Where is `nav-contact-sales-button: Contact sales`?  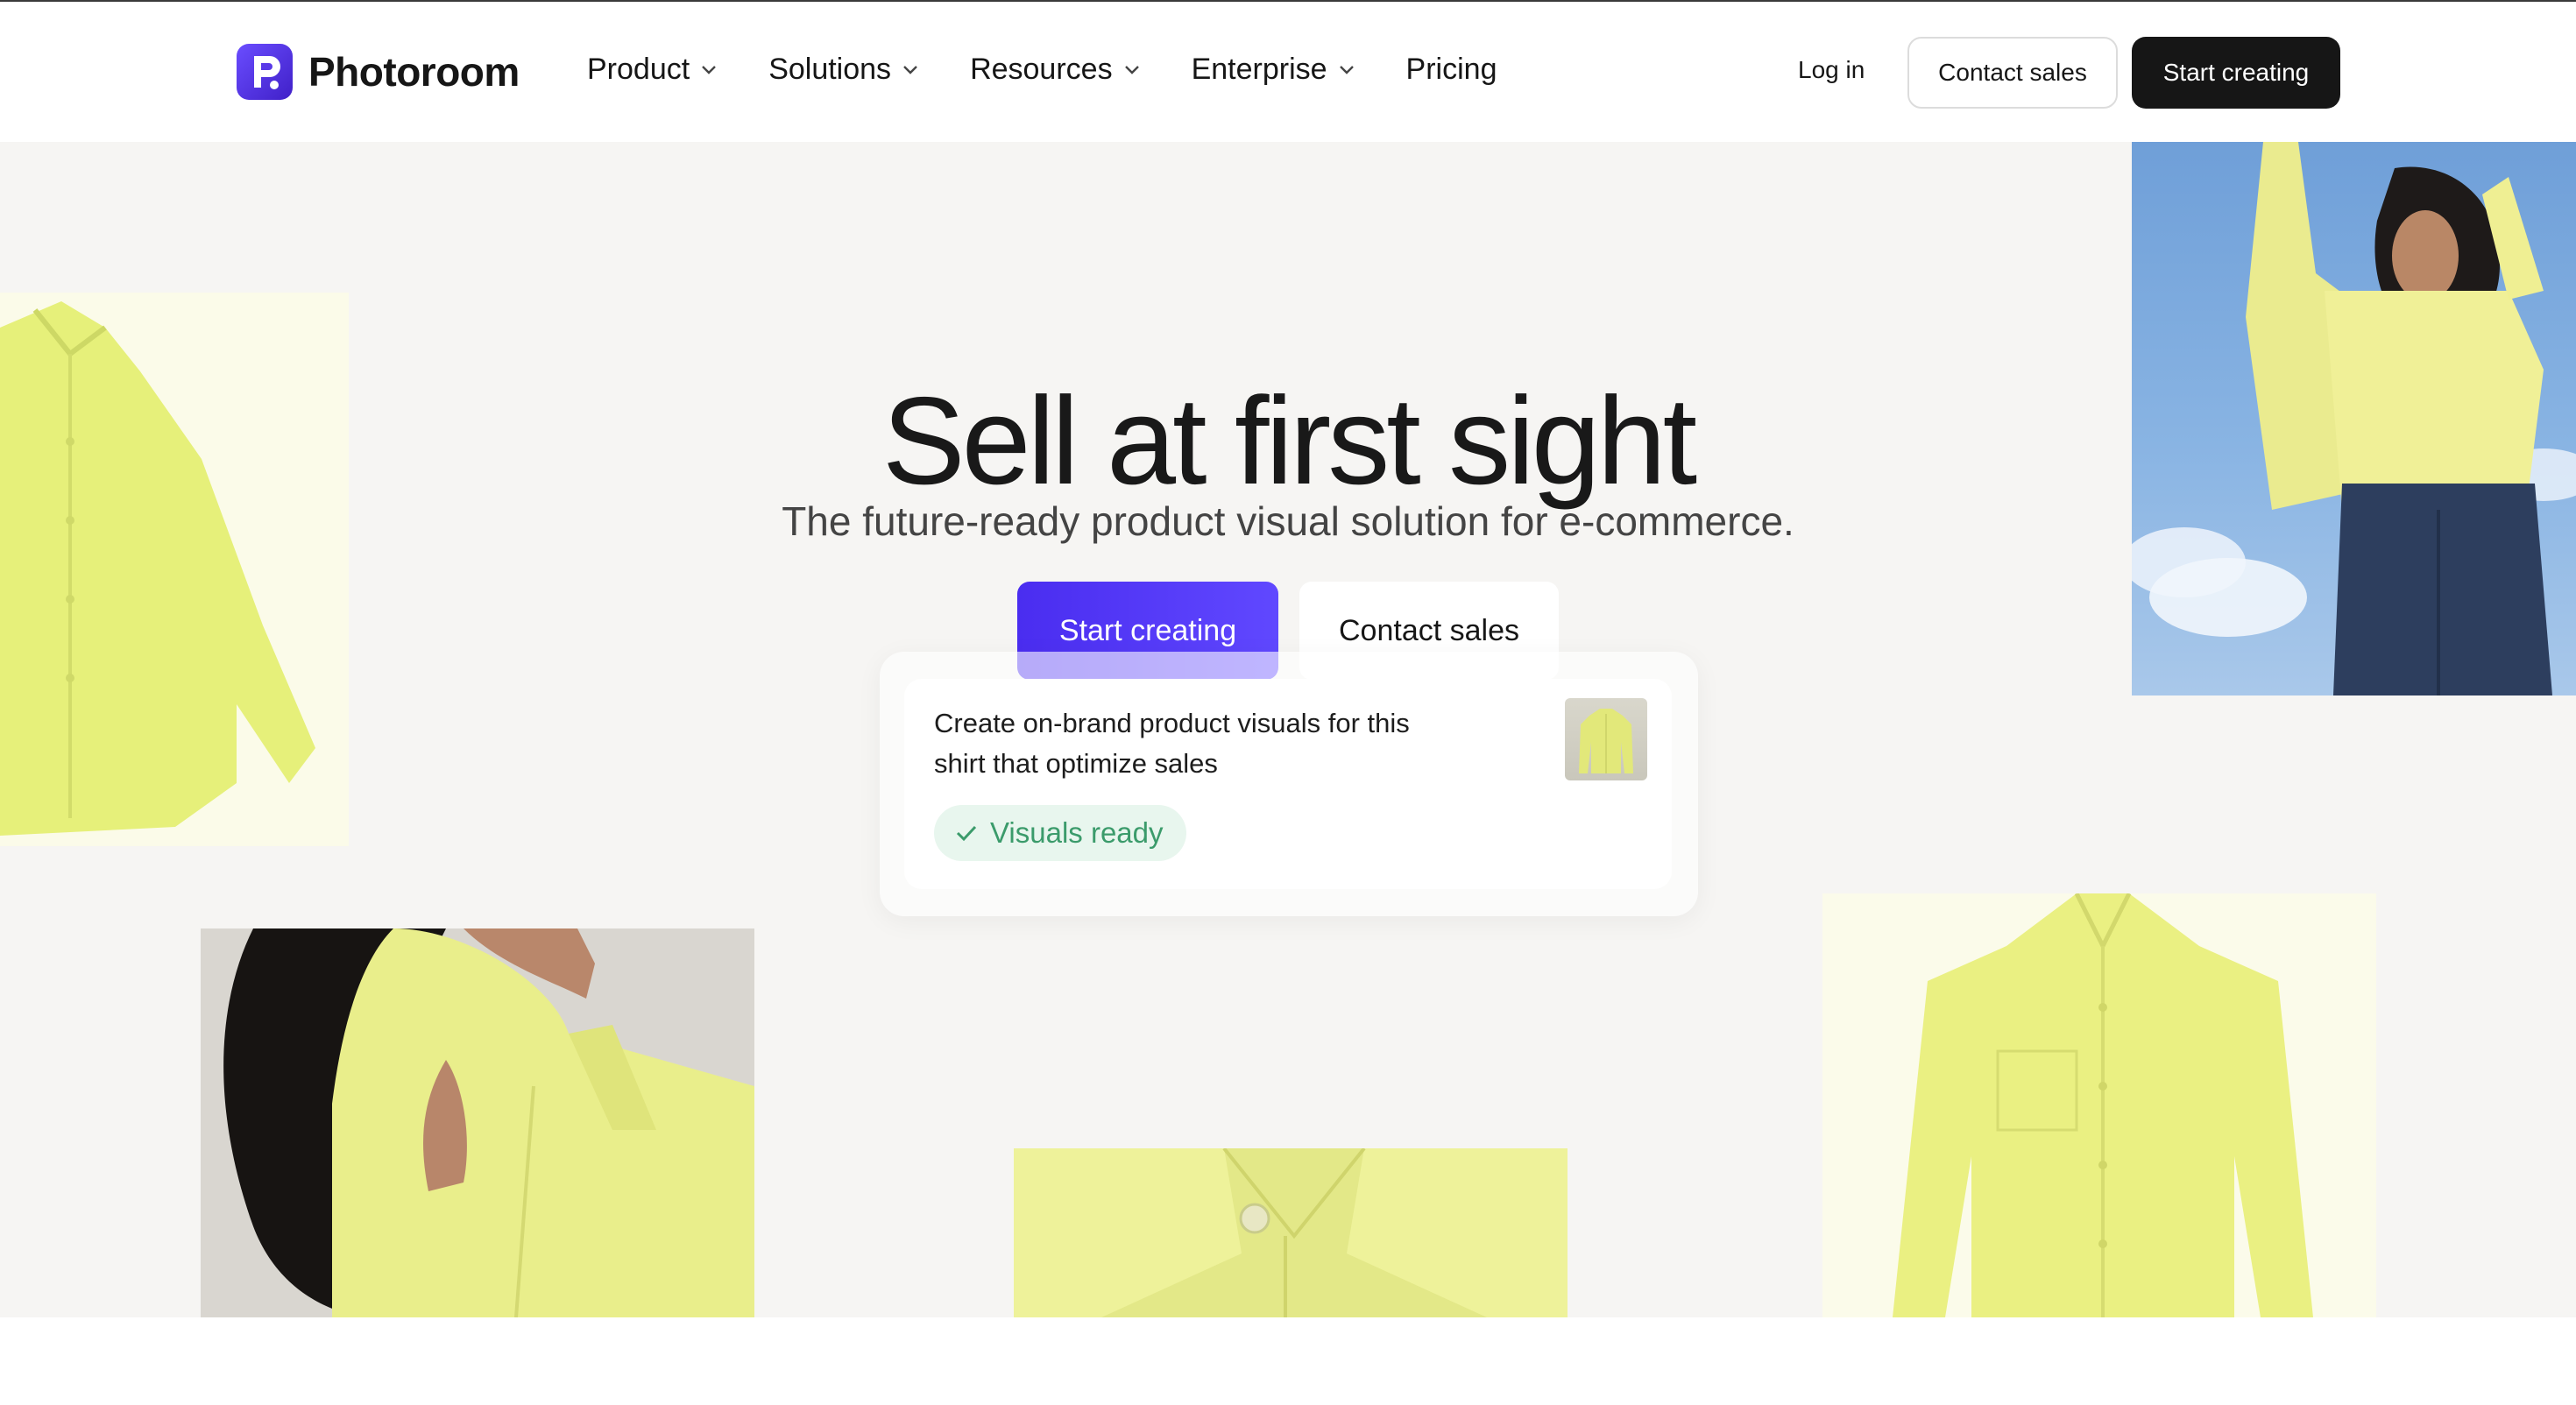
nav-contact-sales-button: Contact sales is located at coordinates (2012, 73).